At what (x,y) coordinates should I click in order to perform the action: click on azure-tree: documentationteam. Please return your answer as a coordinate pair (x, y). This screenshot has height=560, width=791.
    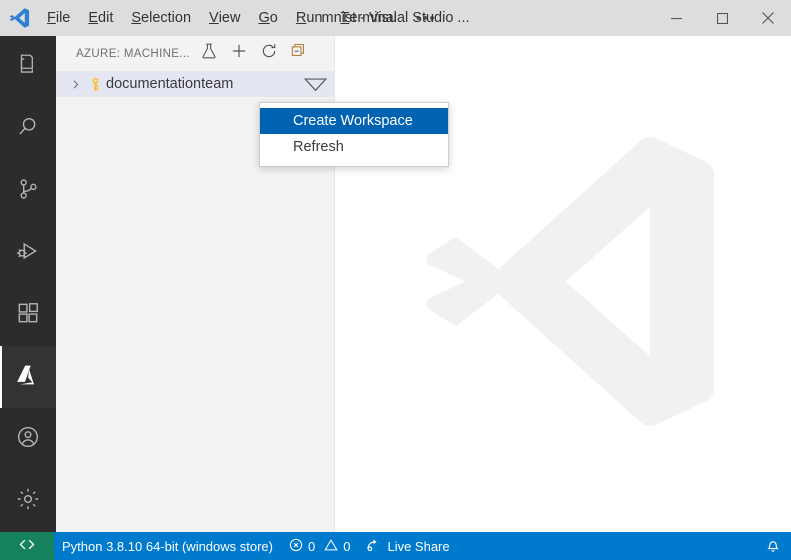
    Looking at the image, I should click on (195, 84).